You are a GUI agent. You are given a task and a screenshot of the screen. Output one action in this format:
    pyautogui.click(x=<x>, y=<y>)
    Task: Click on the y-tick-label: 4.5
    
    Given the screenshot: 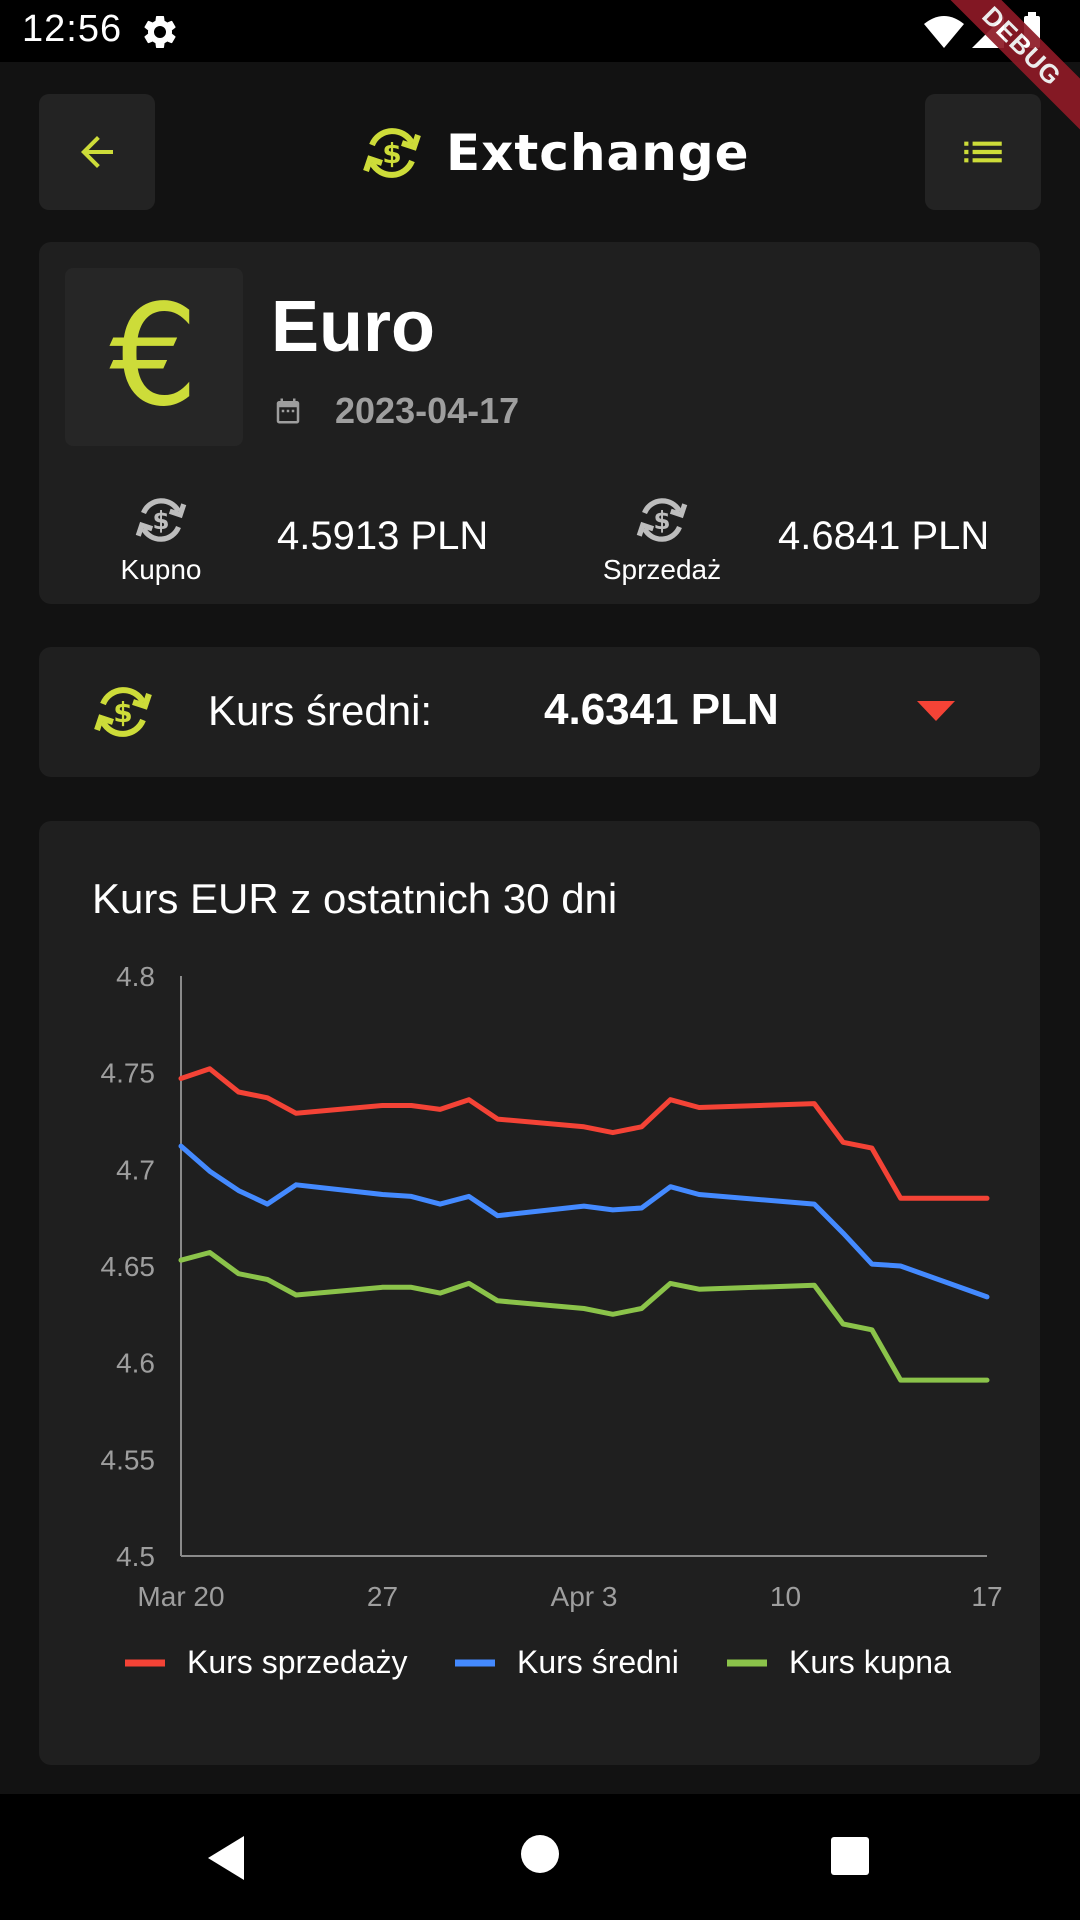 What is the action you would take?
    pyautogui.click(x=135, y=1556)
    